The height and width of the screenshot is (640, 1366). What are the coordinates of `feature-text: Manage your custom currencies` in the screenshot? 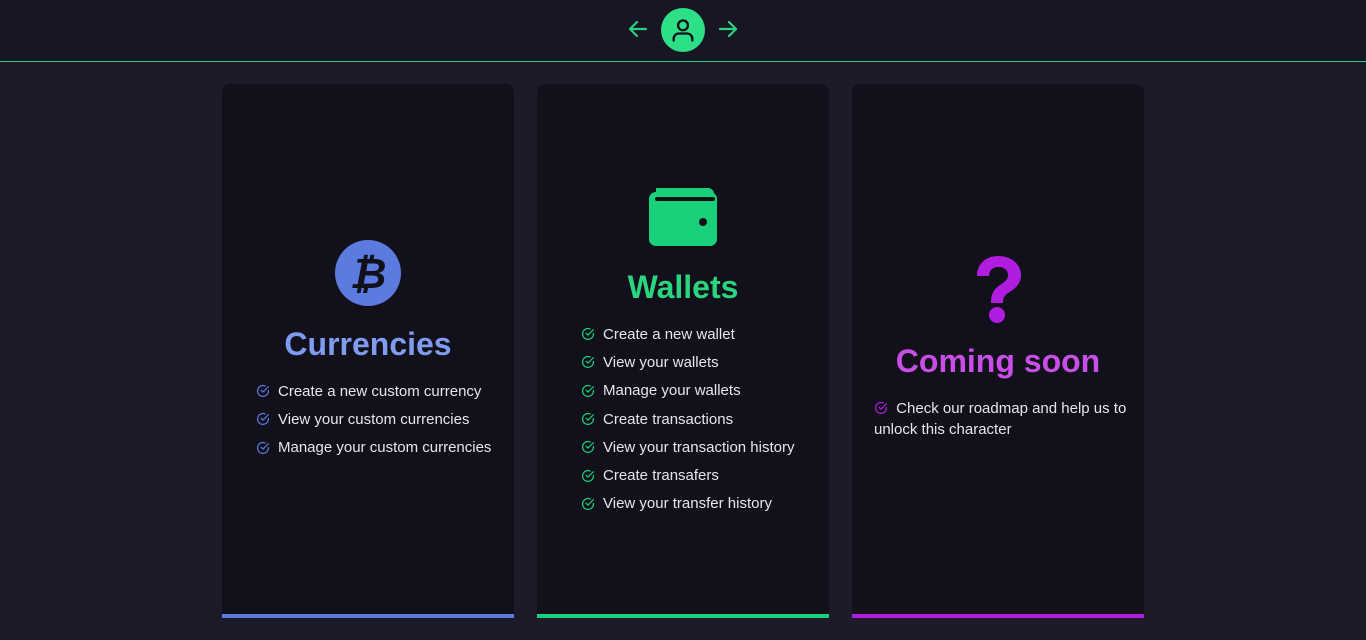 It's located at (385, 448).